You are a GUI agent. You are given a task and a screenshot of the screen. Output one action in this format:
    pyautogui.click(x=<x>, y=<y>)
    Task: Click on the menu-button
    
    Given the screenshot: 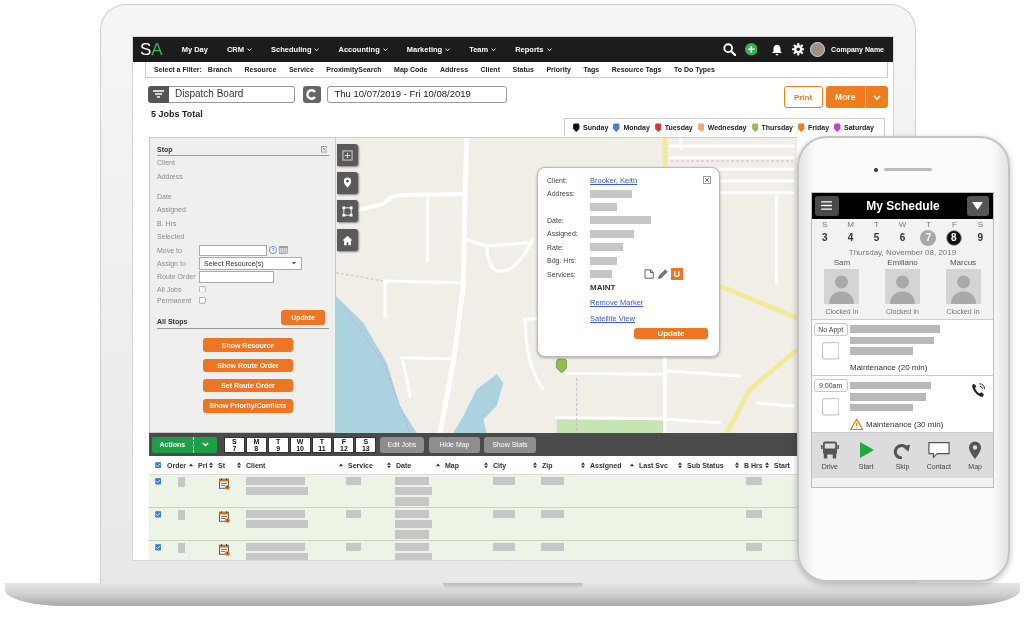 What is the action you would take?
    pyautogui.click(x=827, y=206)
    